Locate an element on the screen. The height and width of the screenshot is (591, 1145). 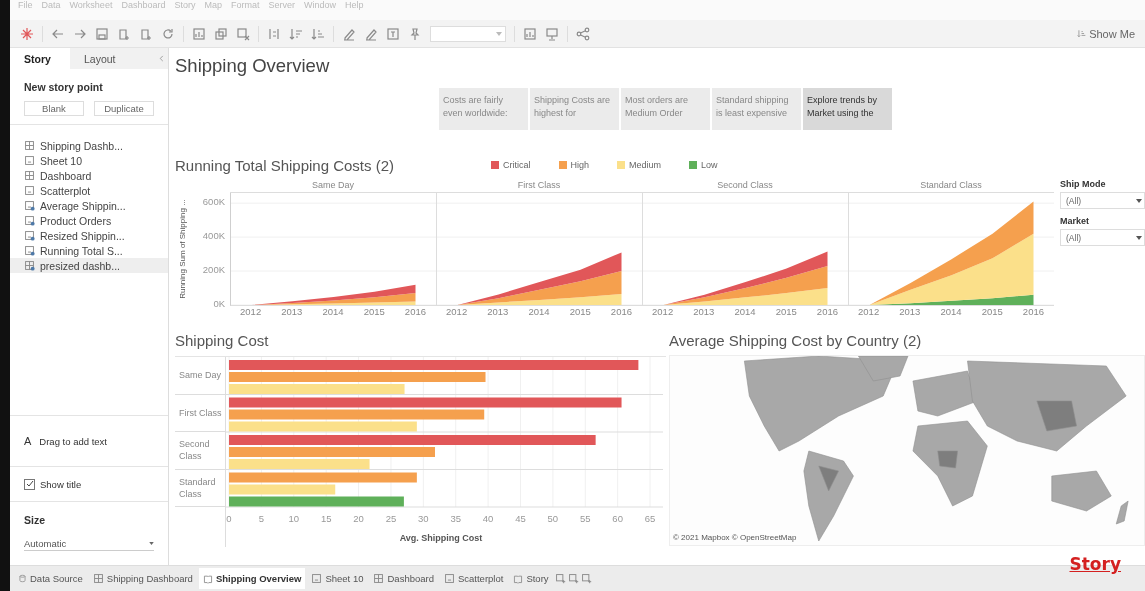
pin-icon is located at coordinates (415, 33).